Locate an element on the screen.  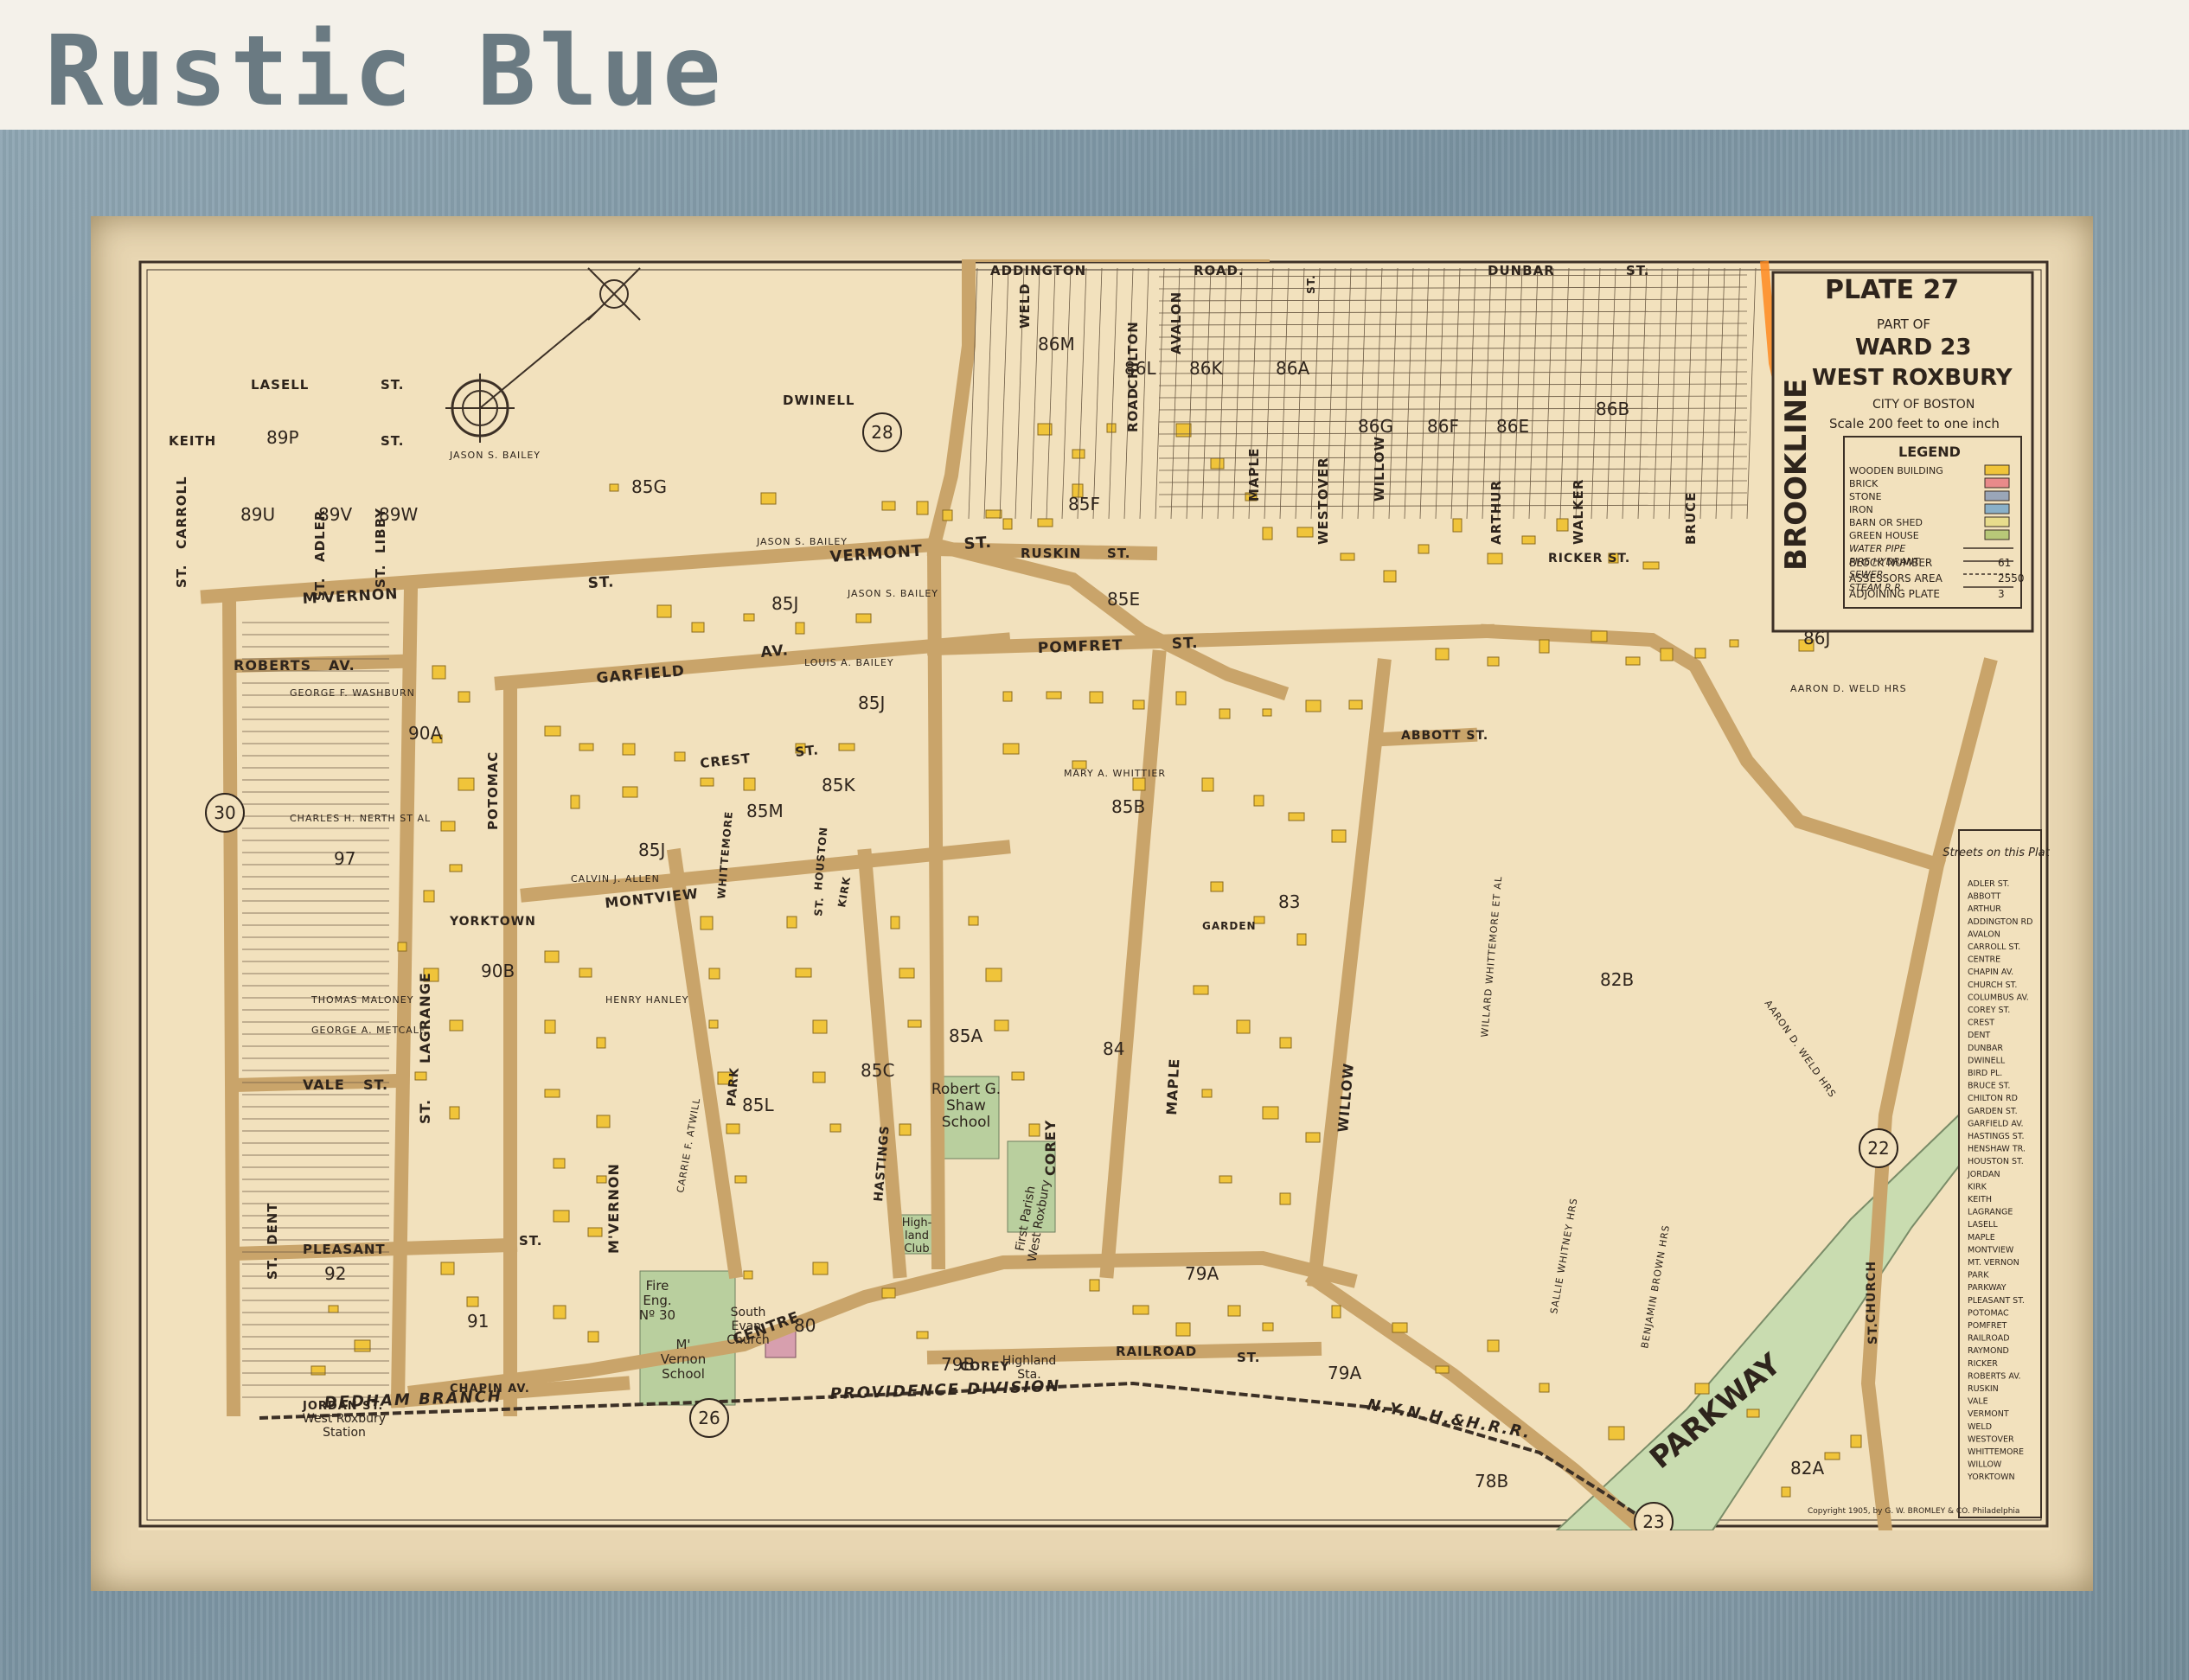
school-label: Vernon is located at coordinates (684, 1359).